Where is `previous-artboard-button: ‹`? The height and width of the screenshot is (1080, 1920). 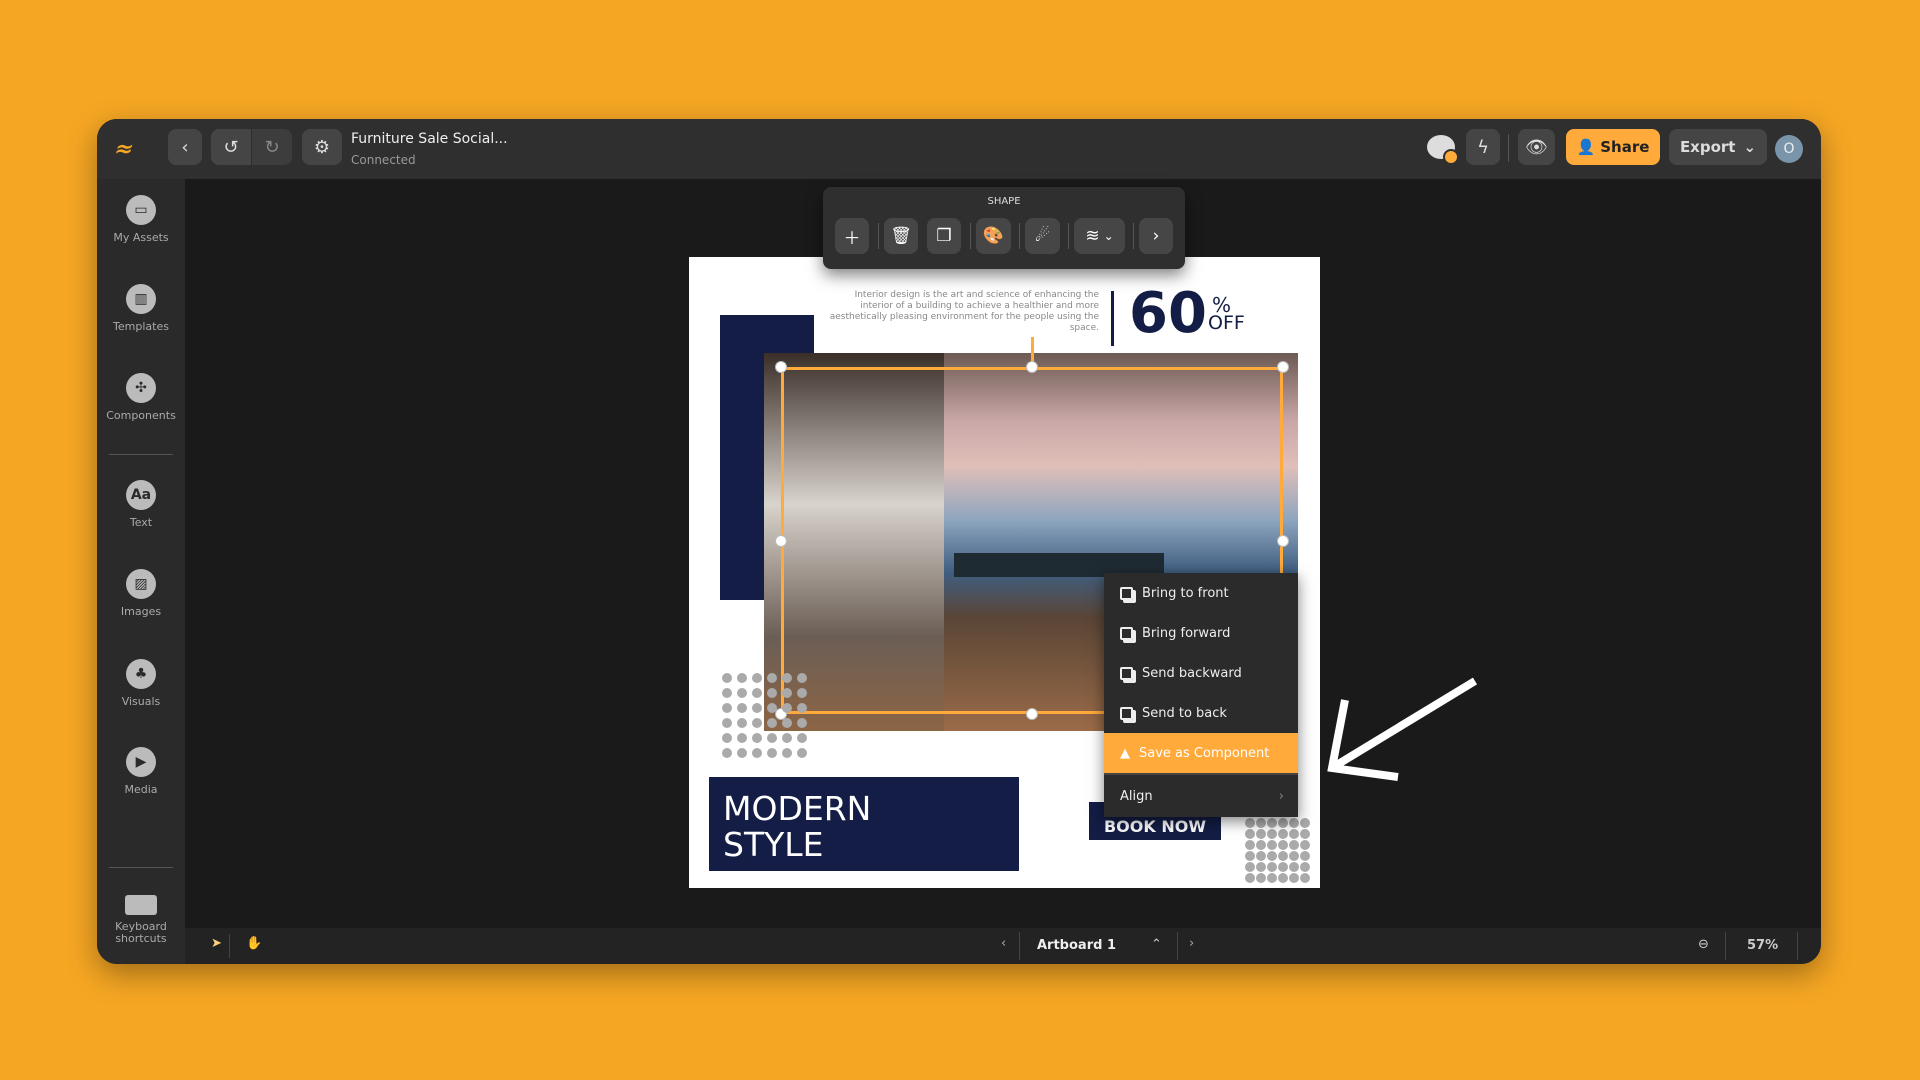 previous-artboard-button: ‹ is located at coordinates (1003, 943).